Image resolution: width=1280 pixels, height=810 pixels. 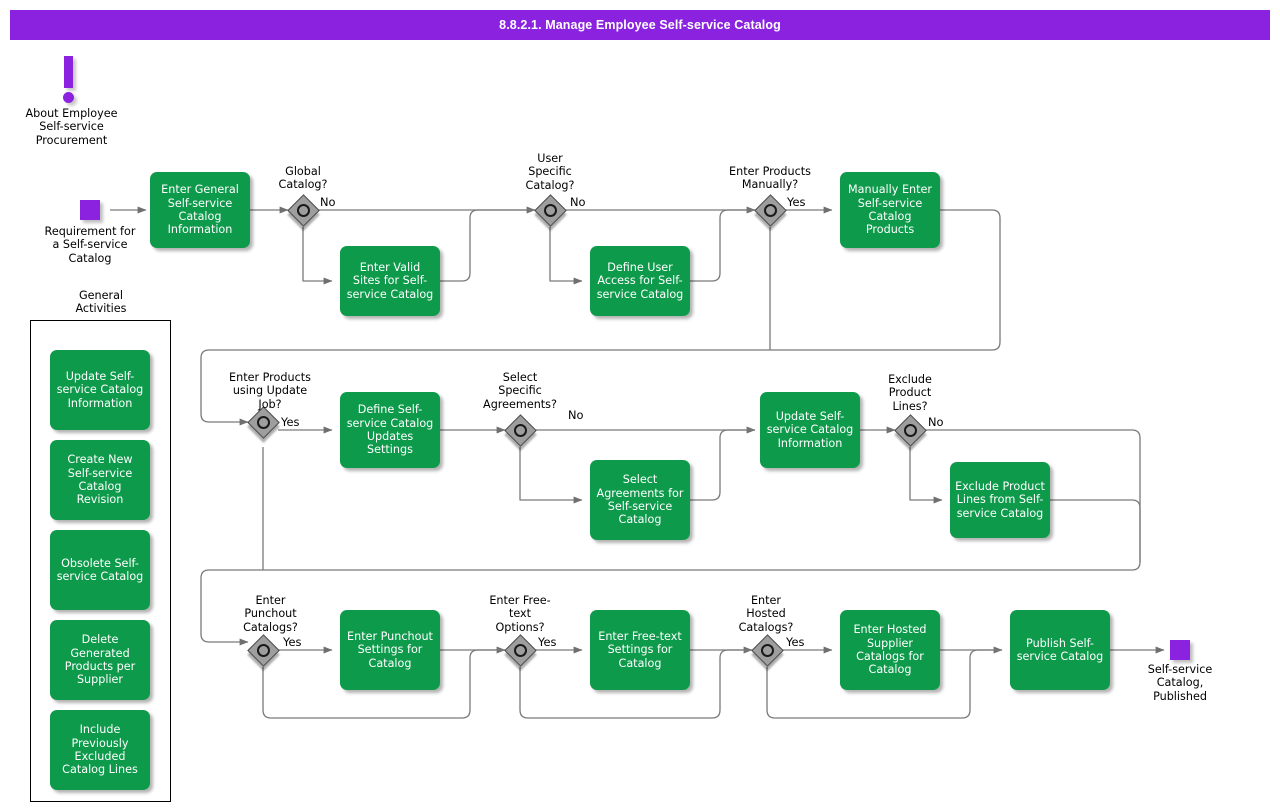 I want to click on general-activity-update-catalog-info: Update Self-service Catalog Information, so click(x=100, y=390).